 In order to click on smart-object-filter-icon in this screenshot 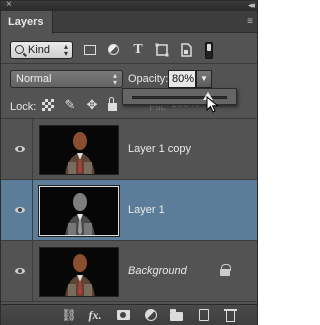, I will do `click(186, 50)`.